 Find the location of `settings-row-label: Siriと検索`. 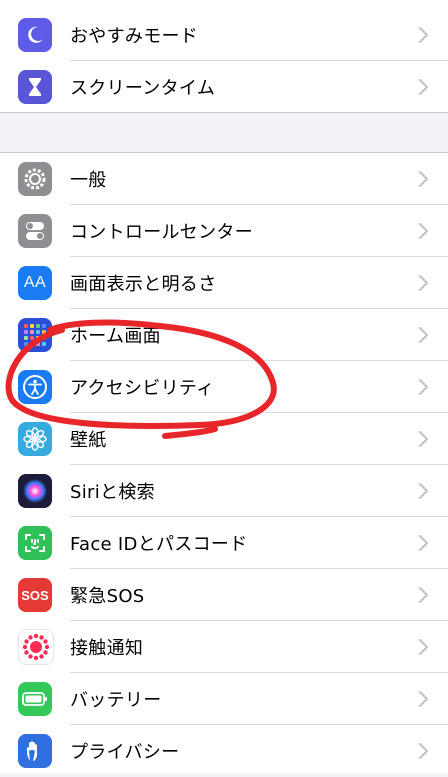

settings-row-label: Siriと検索 is located at coordinates (112, 492).